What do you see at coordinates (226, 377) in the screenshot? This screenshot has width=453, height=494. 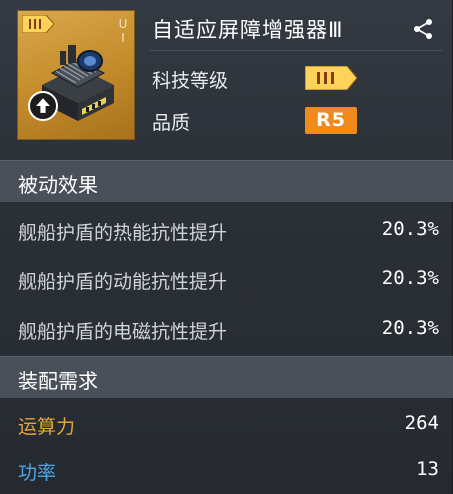 I see `requirements-header: 装配需求` at bounding box center [226, 377].